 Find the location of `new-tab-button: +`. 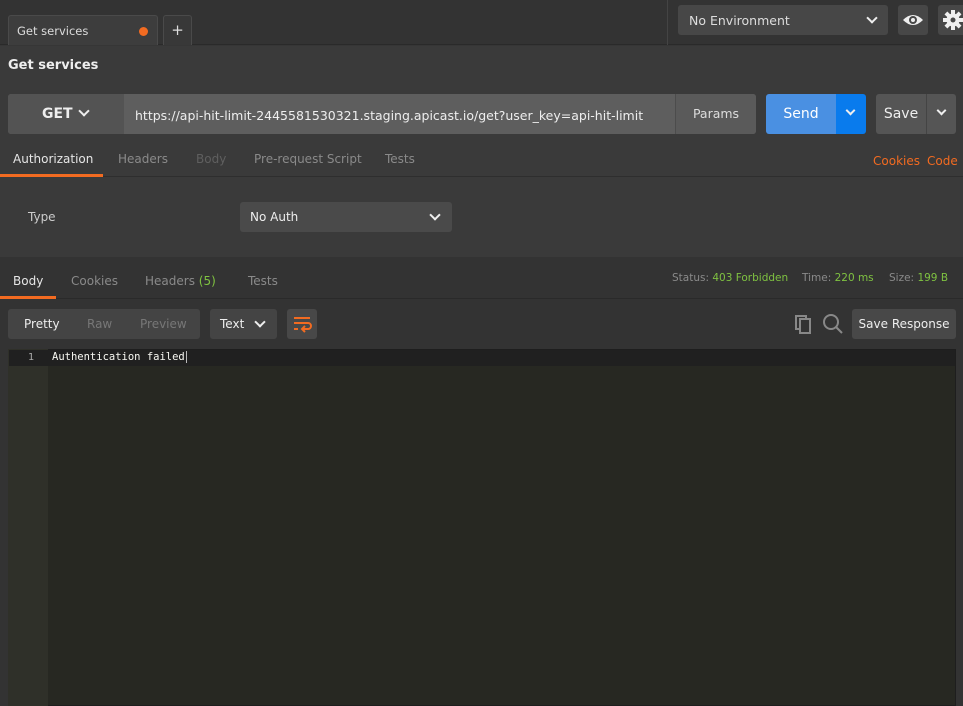

new-tab-button: + is located at coordinates (177, 30).